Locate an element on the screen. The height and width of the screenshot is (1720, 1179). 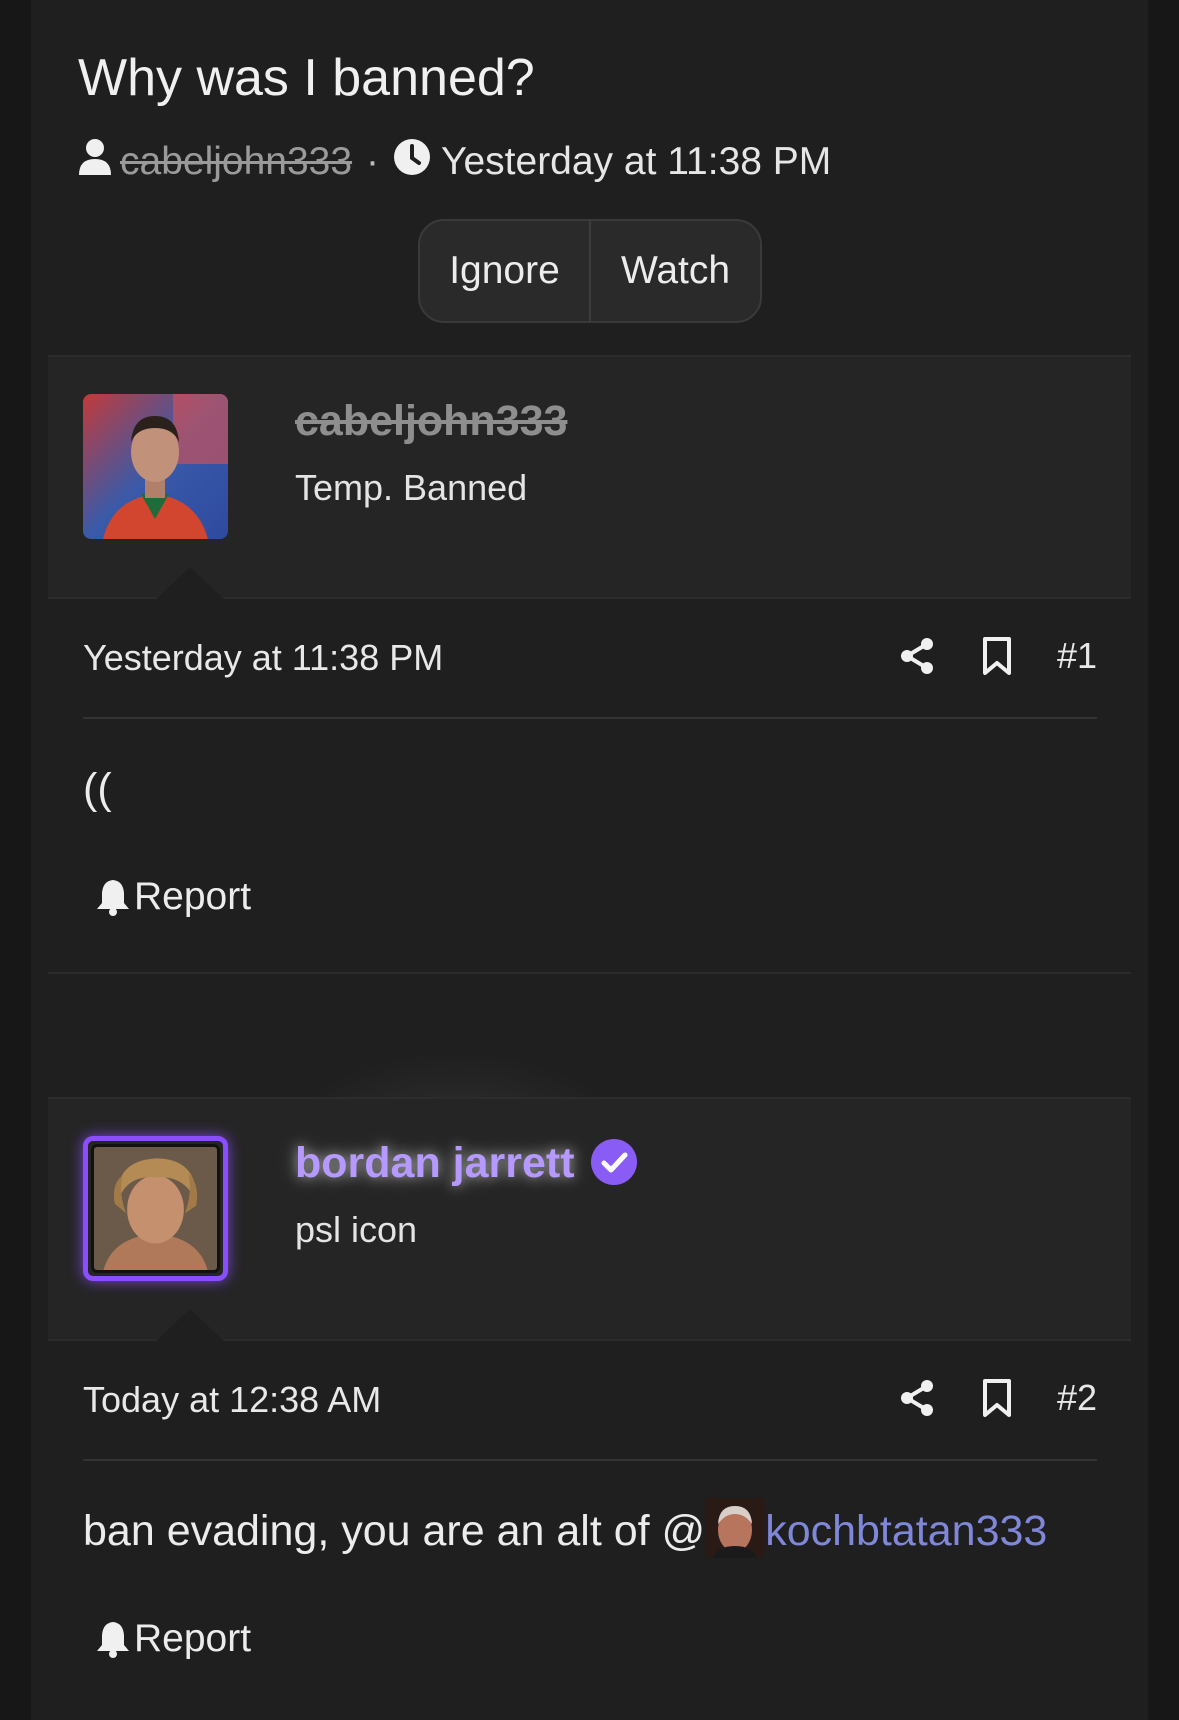
watch-button: Watch is located at coordinates (674, 271).